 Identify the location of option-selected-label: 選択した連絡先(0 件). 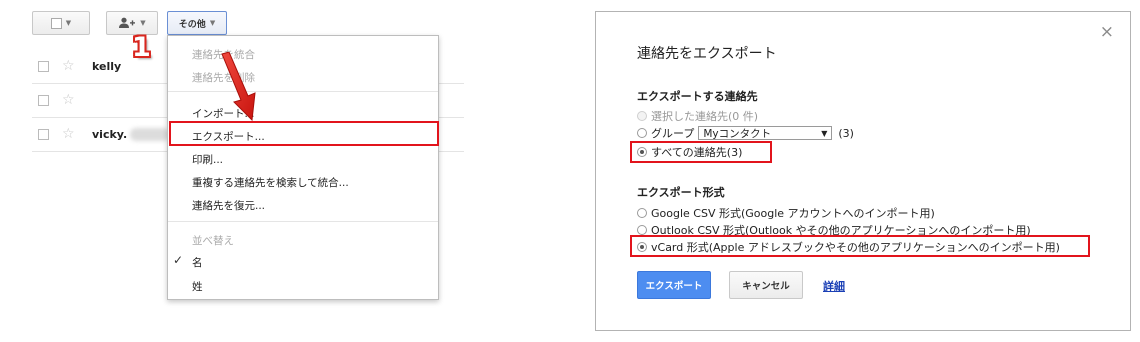
(705, 116).